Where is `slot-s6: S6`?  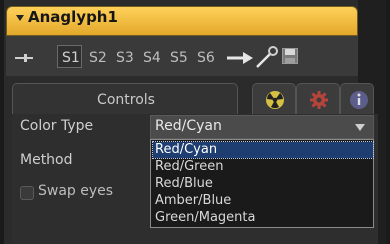 slot-s6: S6 is located at coordinates (206, 58).